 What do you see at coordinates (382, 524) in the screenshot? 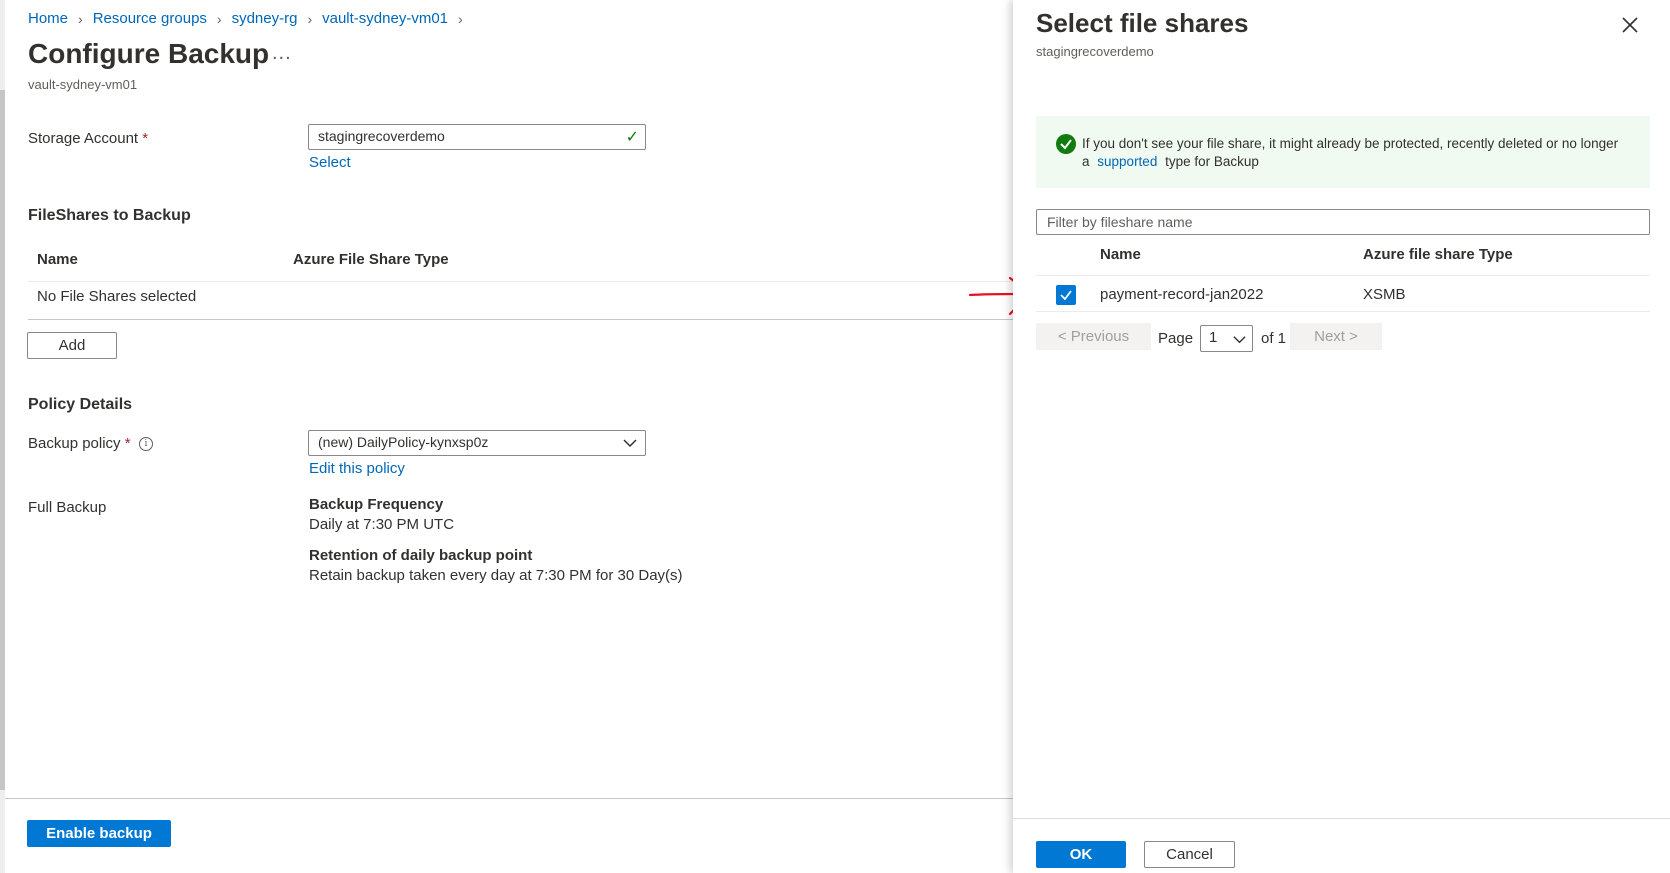
I see `backup-frequency-value: Daily at 7:30 PM UTC` at bounding box center [382, 524].